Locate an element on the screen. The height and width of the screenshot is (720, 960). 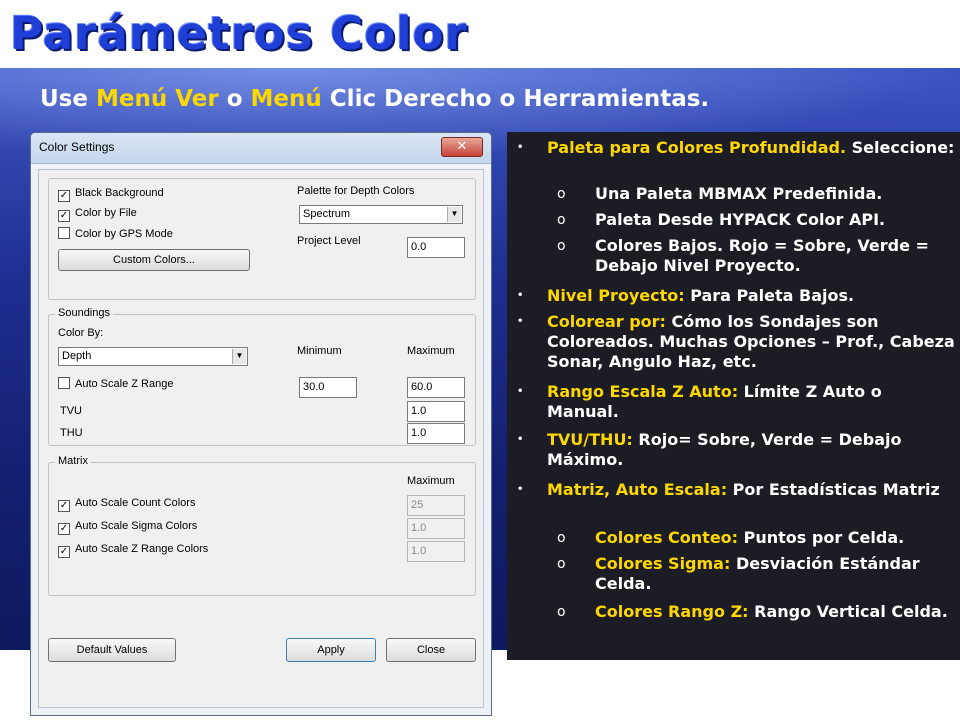
auto-scale-z-range-checkbox: Auto Scale Z Range is located at coordinates (115, 383).